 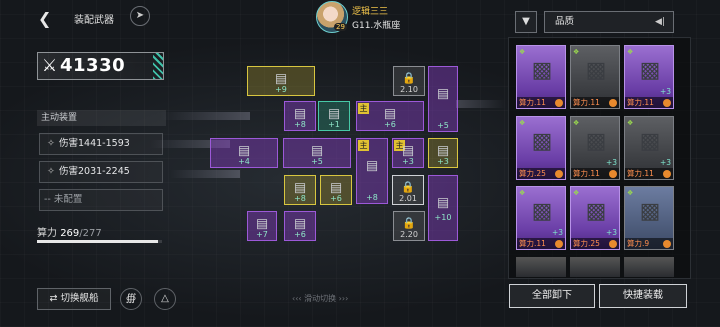 What do you see at coordinates (94, 143) in the screenshot?
I see `active-slot-label: 伤害1441-1593` at bounding box center [94, 143].